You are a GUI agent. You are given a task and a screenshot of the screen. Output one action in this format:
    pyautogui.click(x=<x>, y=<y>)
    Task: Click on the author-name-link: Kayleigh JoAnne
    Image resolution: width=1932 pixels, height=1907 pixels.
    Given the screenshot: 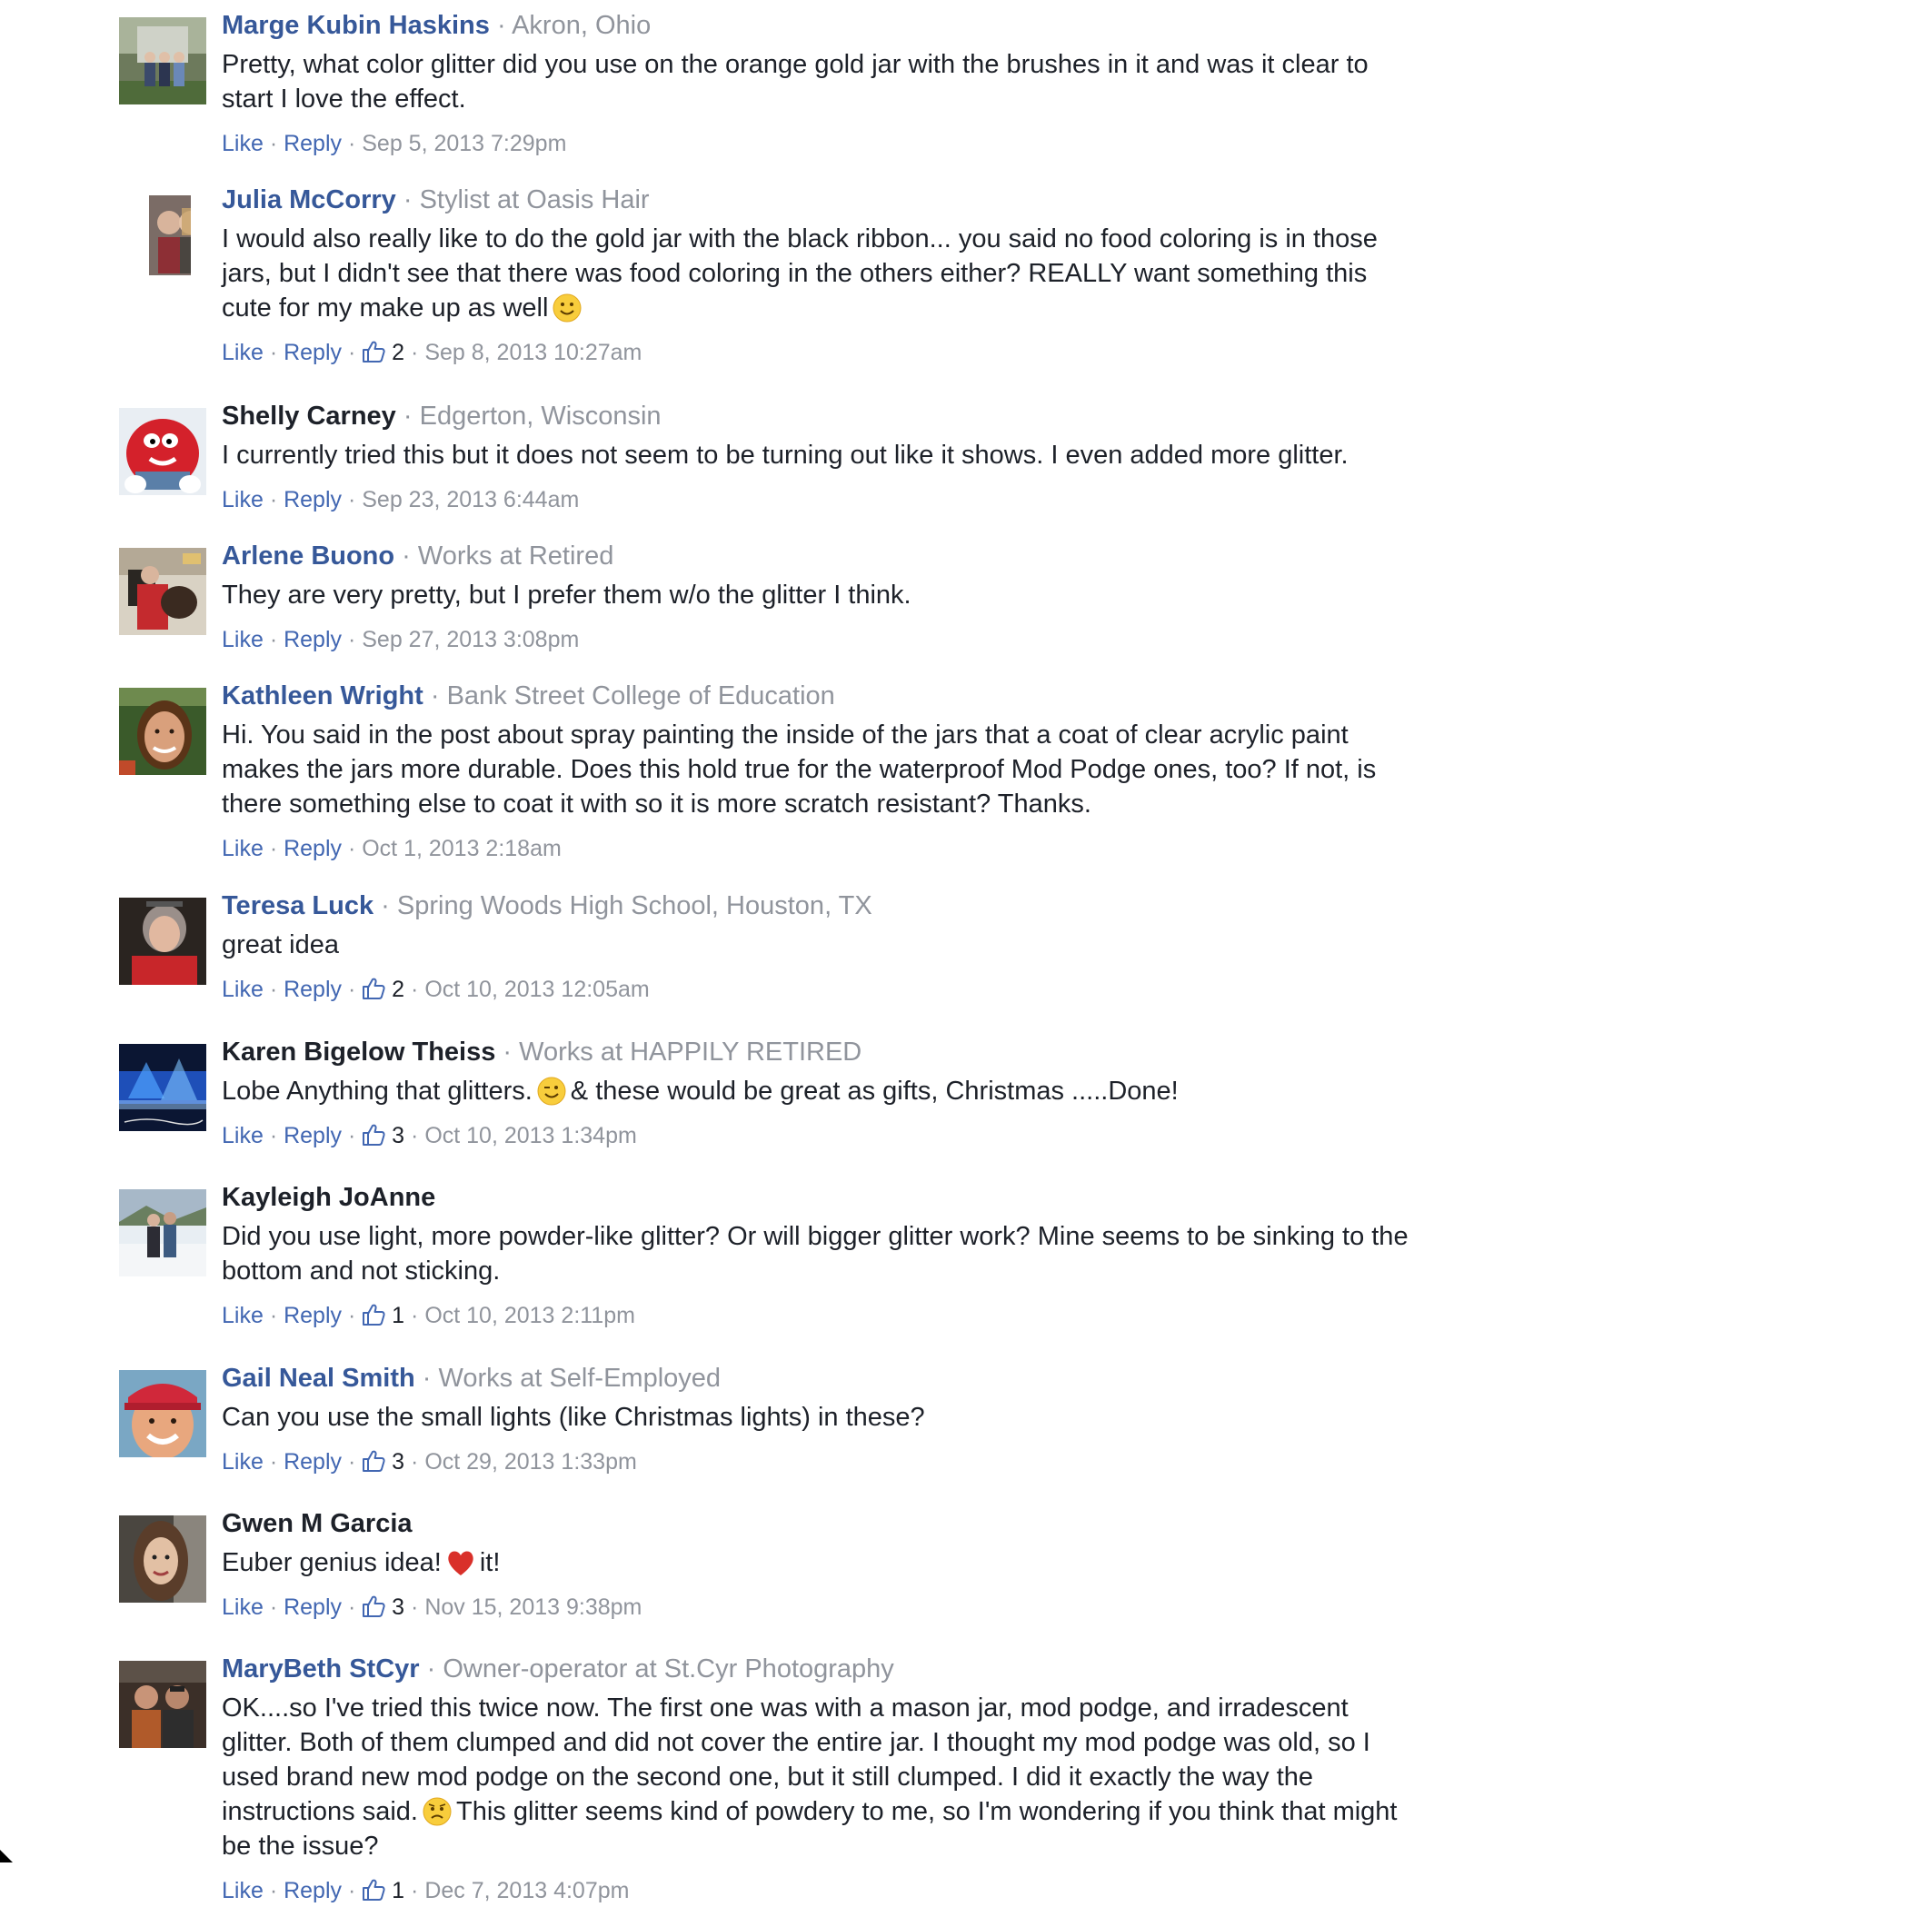 What is the action you would take?
    pyautogui.click(x=329, y=1198)
    